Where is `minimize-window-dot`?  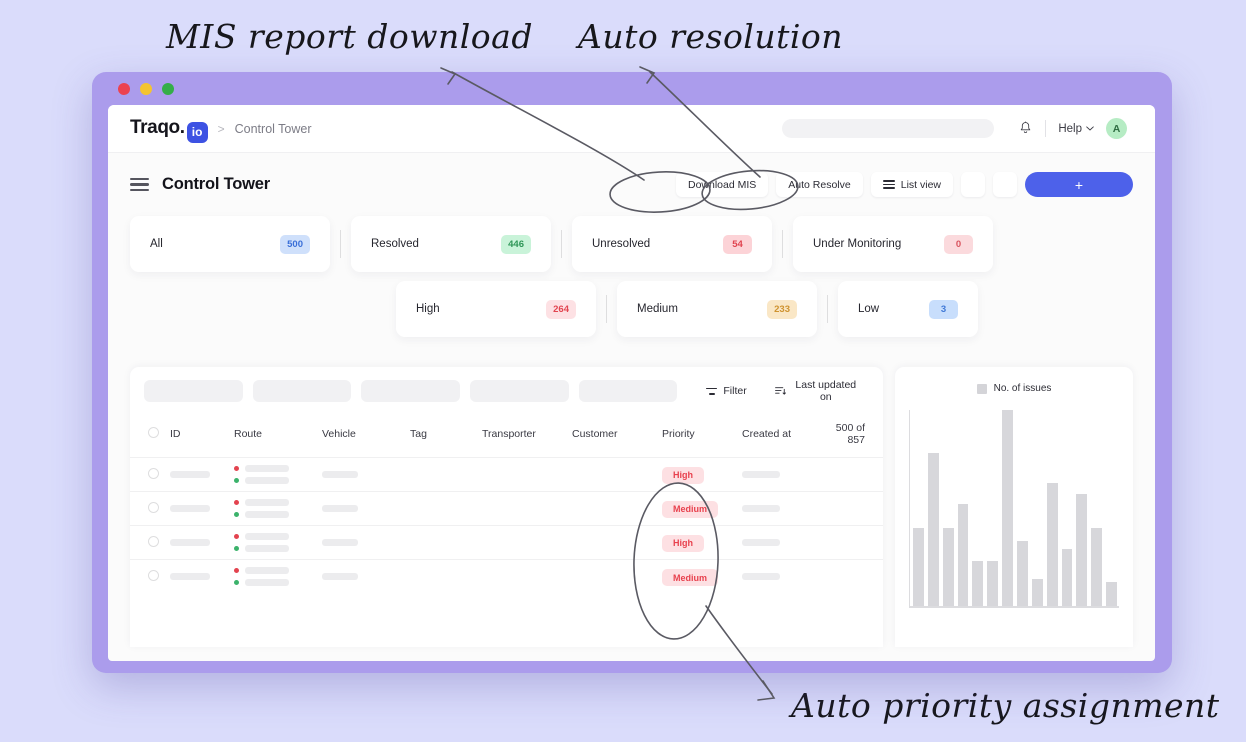
minimize-window-dot is located at coordinates (146, 88).